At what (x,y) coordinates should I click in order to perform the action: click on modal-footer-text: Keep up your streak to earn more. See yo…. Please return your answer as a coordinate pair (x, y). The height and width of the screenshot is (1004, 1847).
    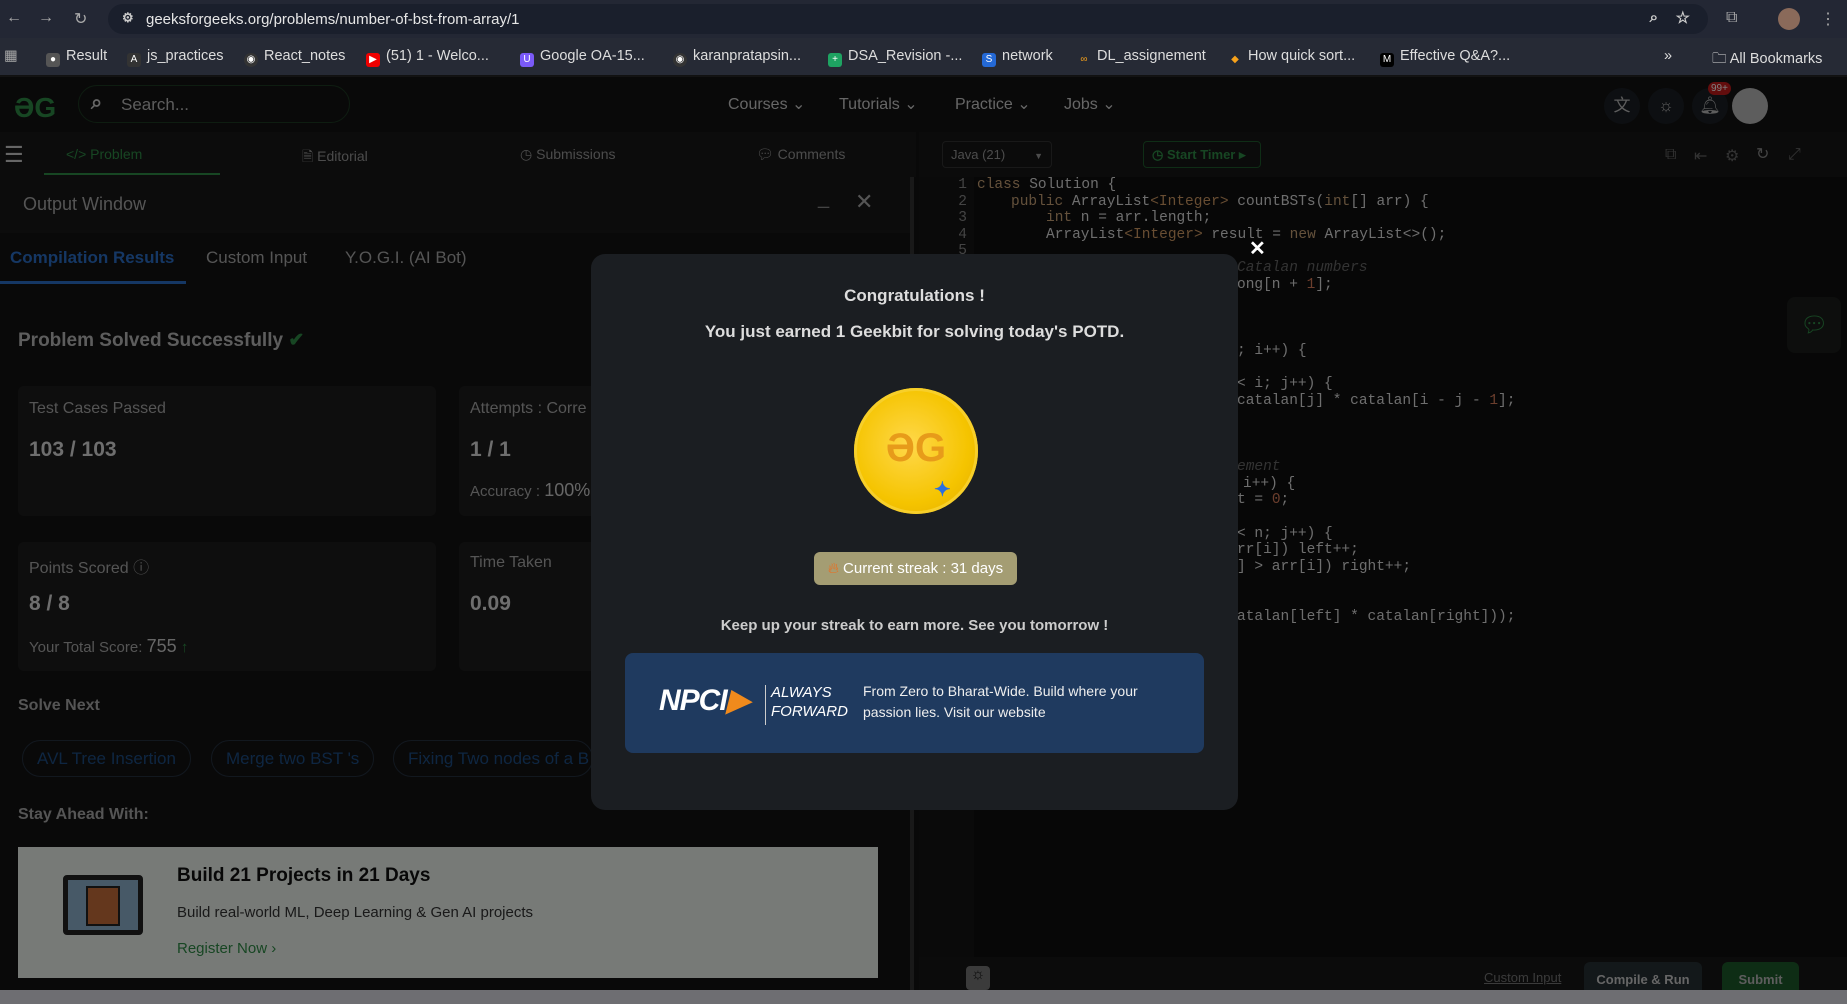
    Looking at the image, I should click on (914, 625).